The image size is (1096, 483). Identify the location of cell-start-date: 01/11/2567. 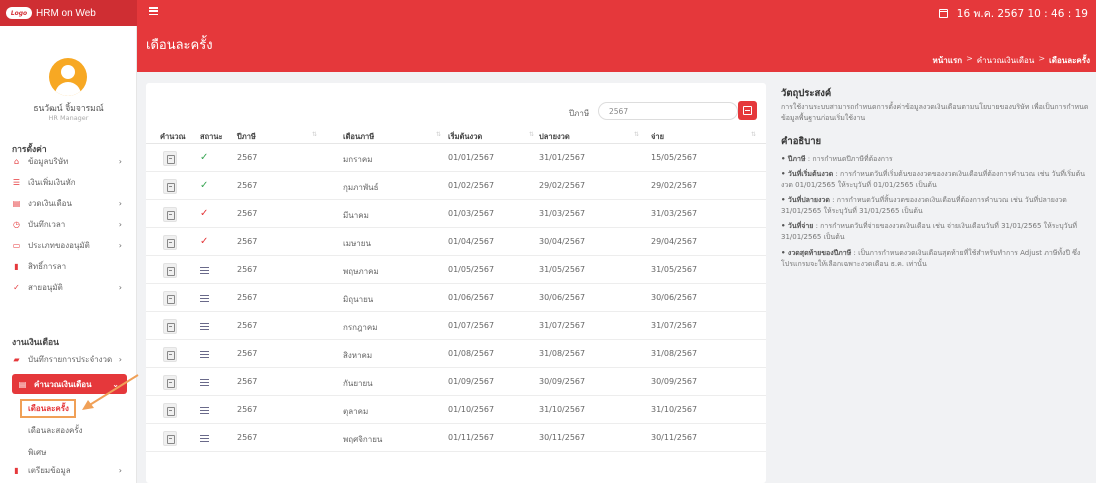
(471, 437).